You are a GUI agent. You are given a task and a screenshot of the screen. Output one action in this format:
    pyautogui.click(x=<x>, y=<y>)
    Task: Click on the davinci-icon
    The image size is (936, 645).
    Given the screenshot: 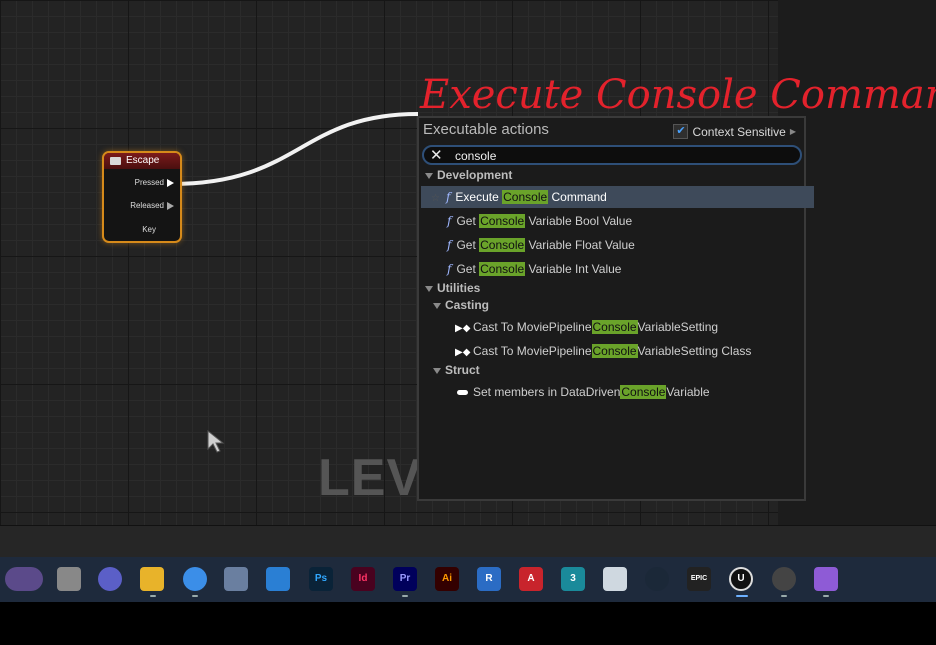 What is the action you would take?
    pyautogui.click(x=784, y=579)
    